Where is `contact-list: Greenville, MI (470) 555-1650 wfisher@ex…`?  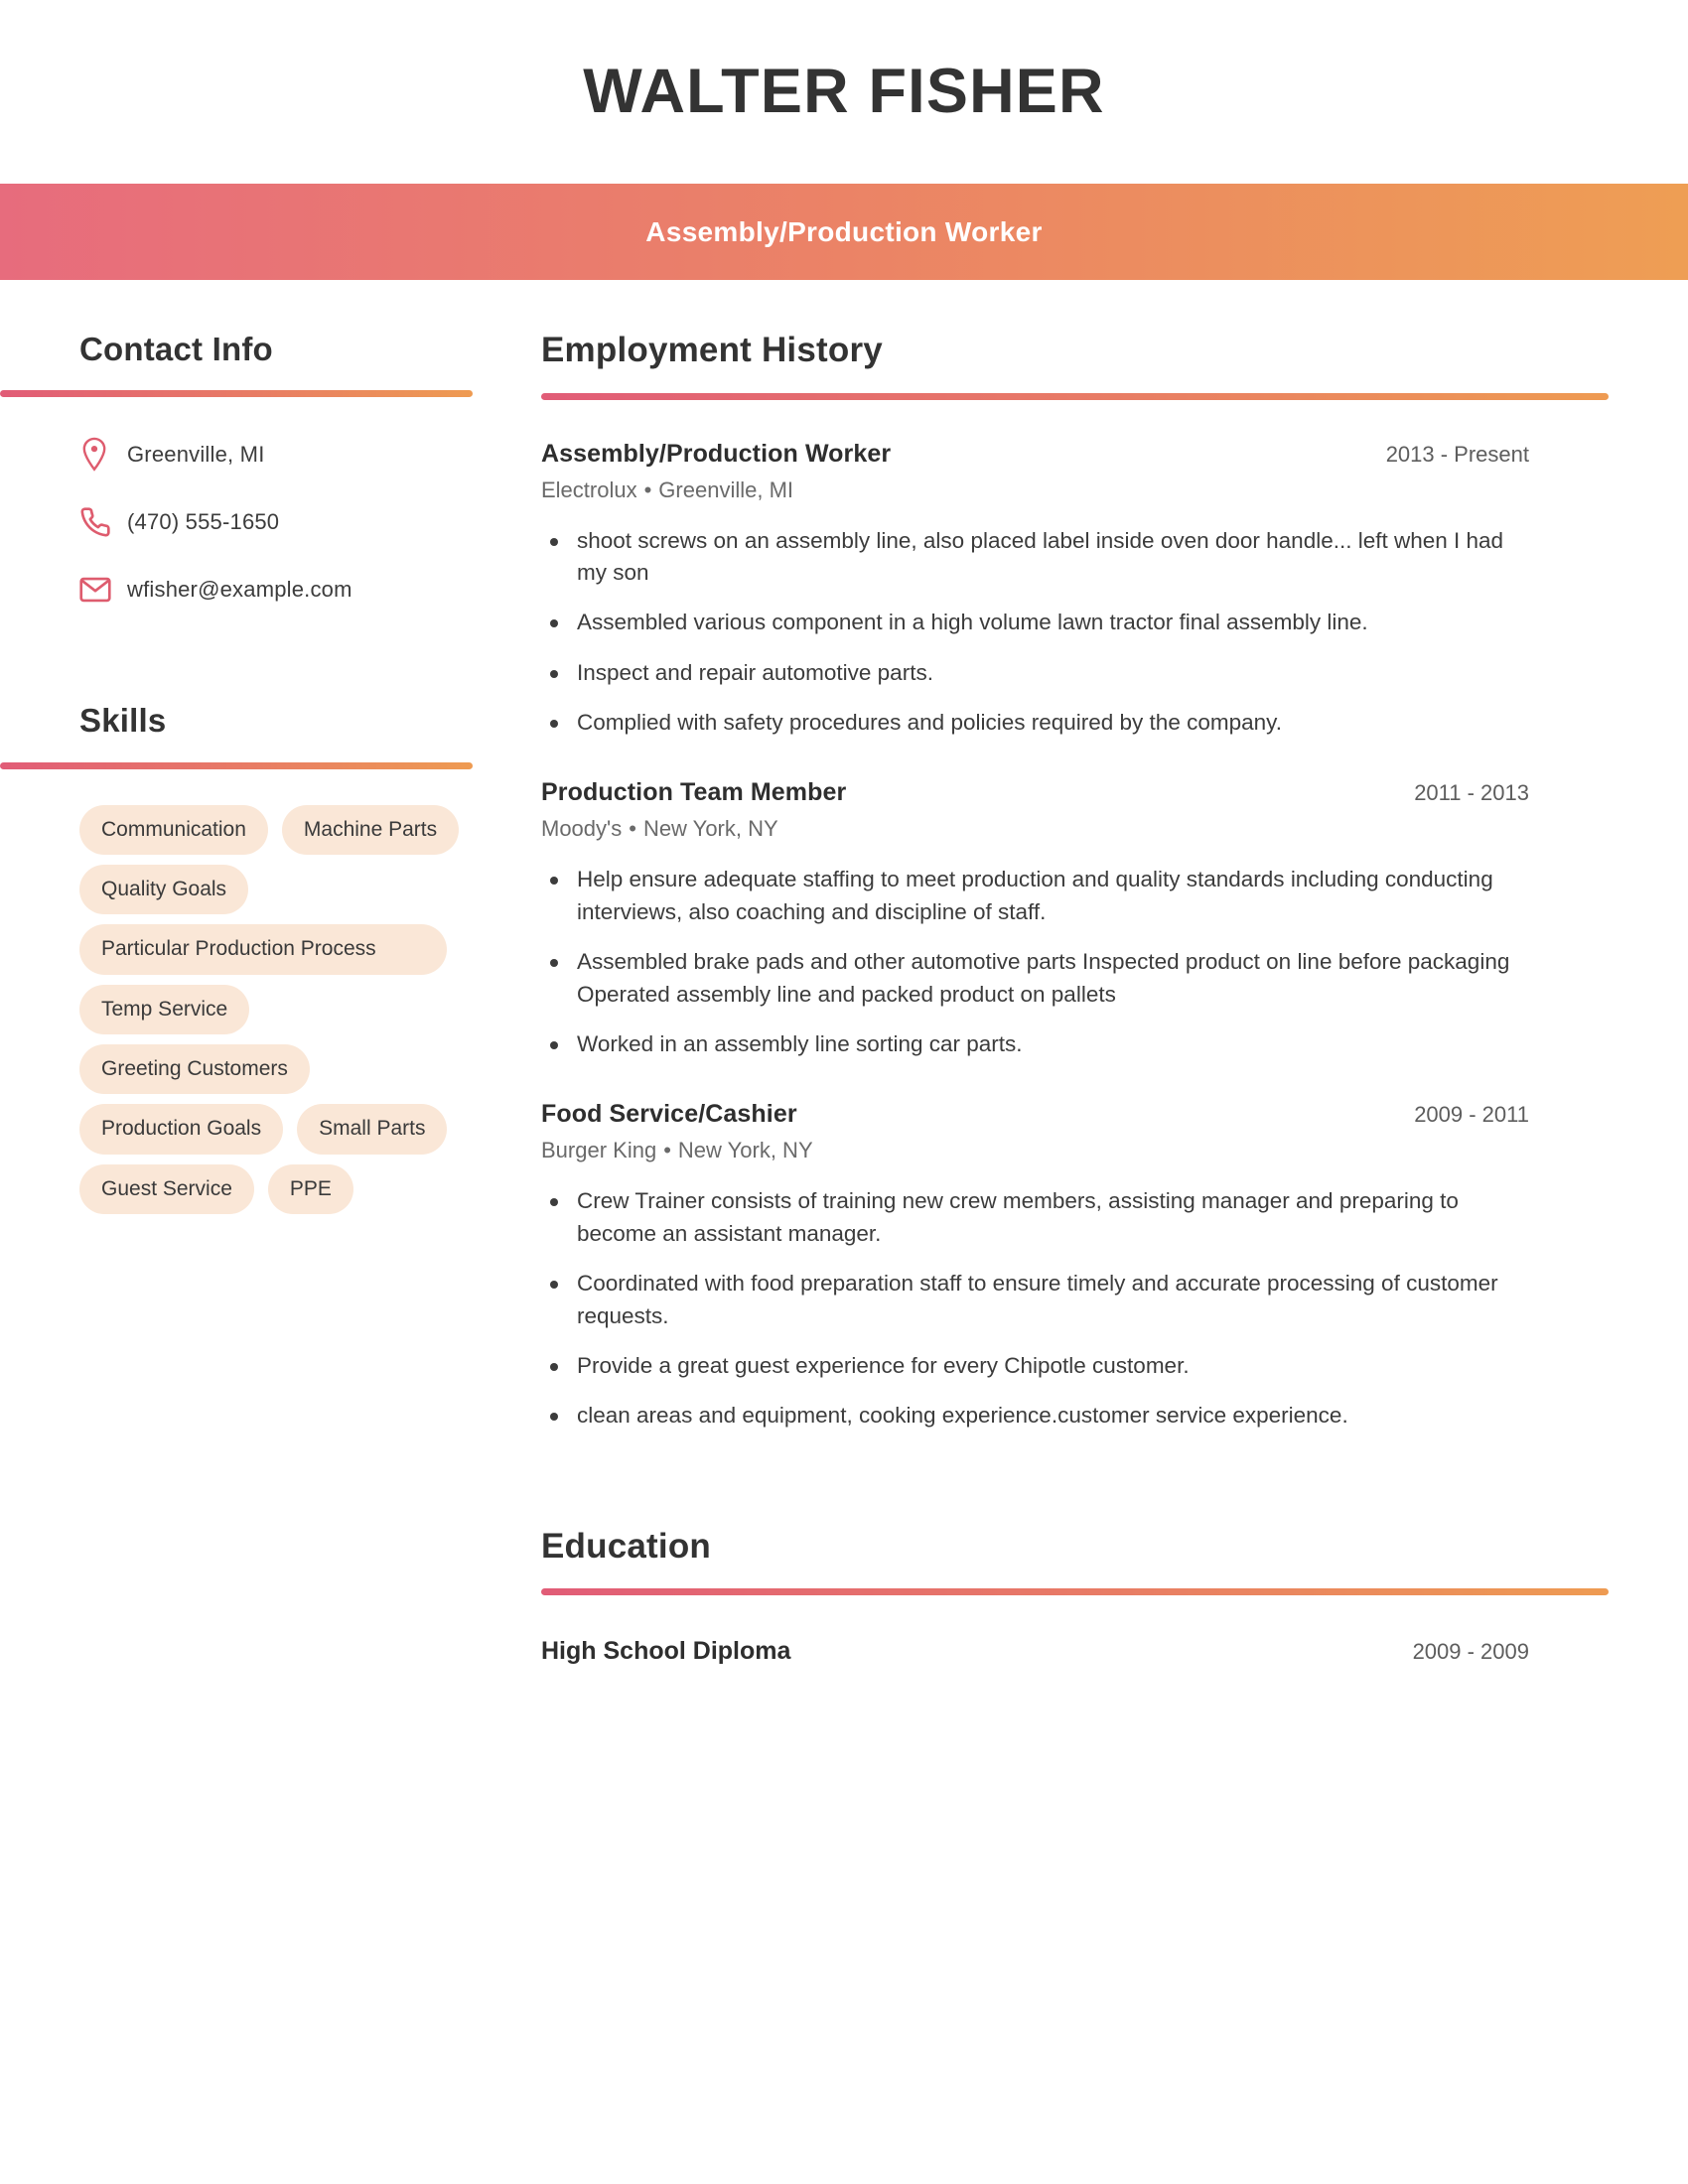
contact-list: Greenville, MI (470) 555-1650 wfisher@ex… is located at coordinates (276, 522).